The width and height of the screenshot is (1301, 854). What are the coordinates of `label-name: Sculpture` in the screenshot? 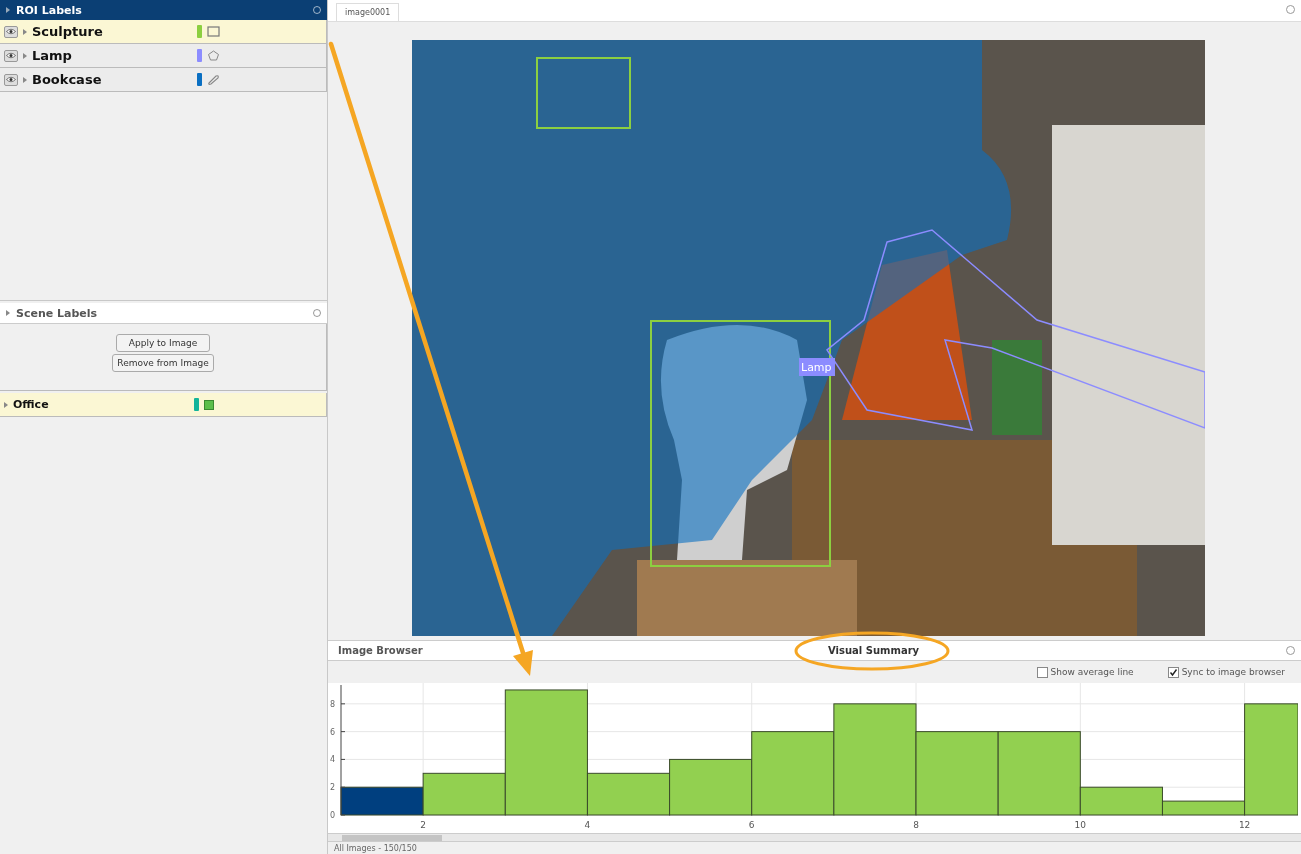 It's located at (68, 31).